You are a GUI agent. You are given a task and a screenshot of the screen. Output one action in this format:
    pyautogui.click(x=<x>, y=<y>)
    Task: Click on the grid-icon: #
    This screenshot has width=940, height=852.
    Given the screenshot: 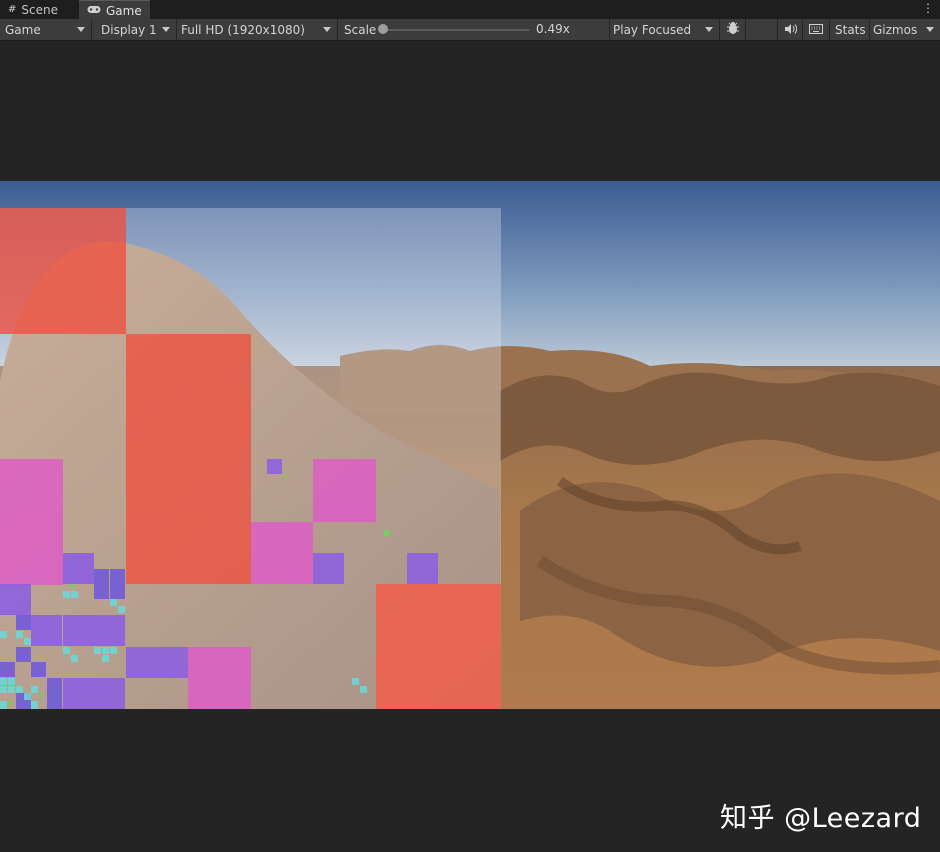 What is the action you would take?
    pyautogui.click(x=12, y=9)
    